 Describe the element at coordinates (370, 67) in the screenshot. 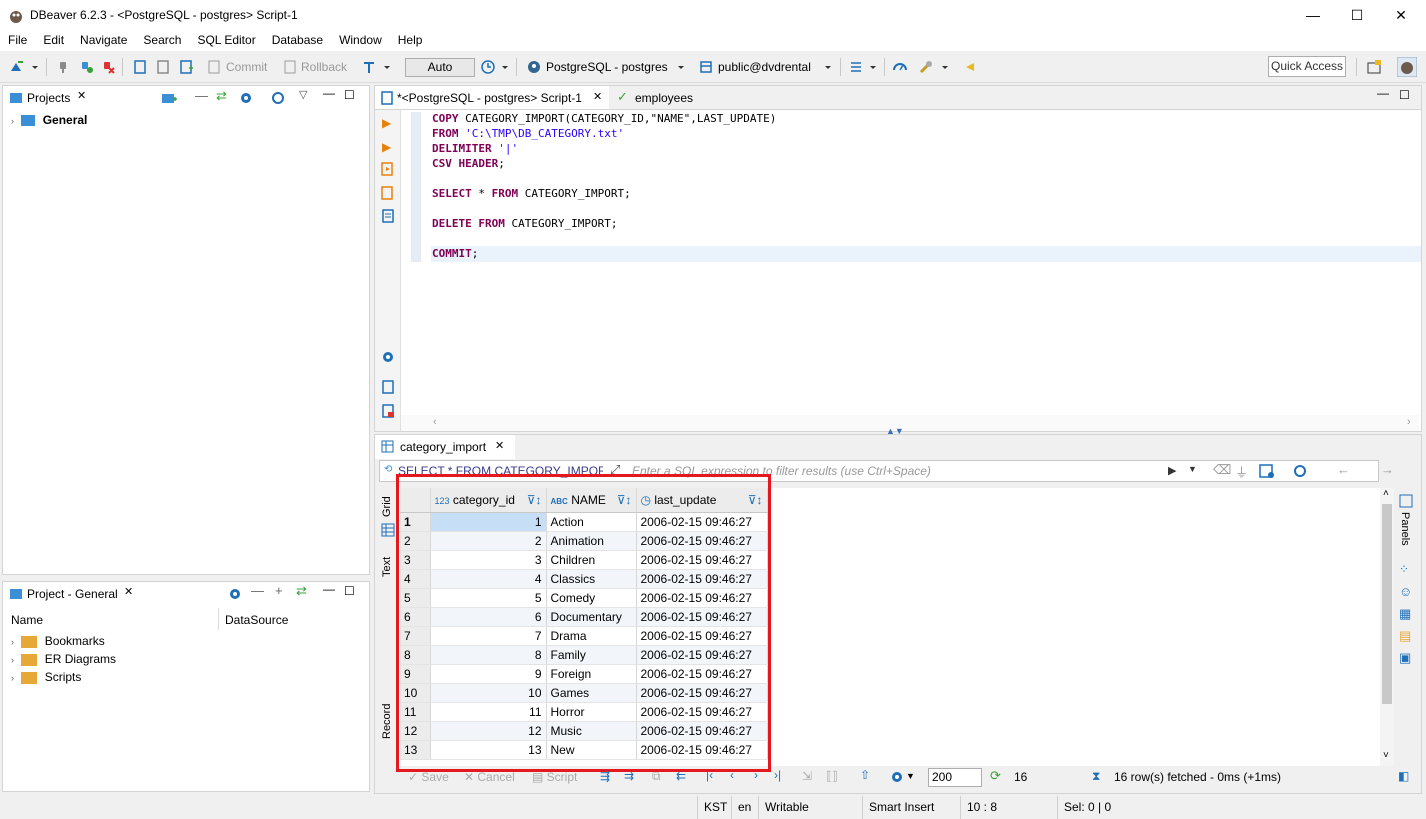

I see `transaction-mode-icon` at that location.